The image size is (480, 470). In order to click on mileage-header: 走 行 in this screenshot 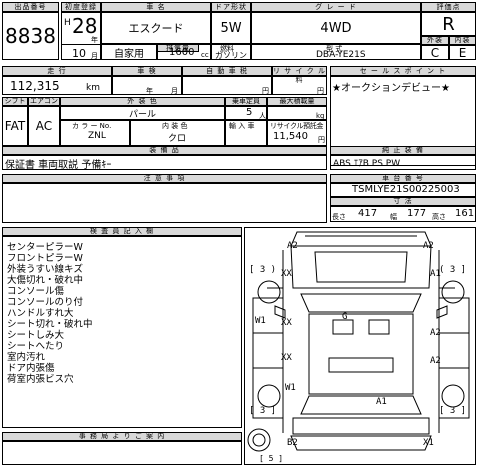, I will do `click(57, 71)`.